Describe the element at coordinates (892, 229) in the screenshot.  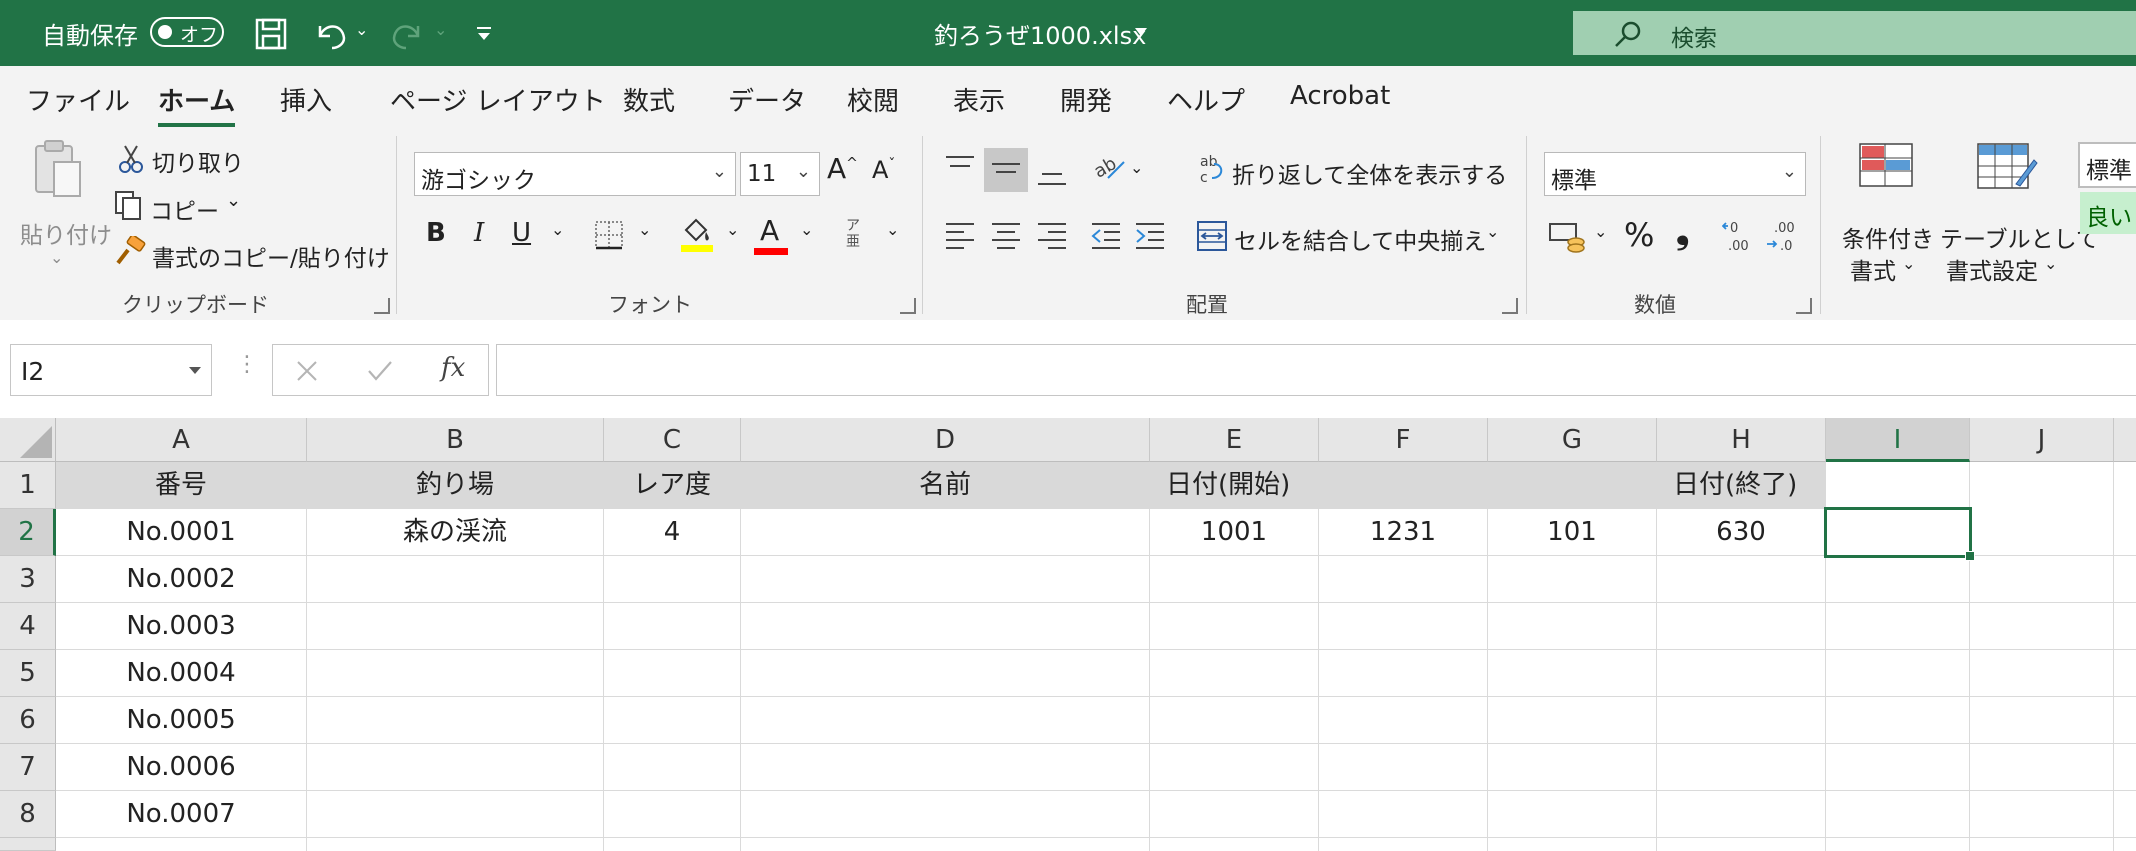
I see `phonetic-dropdown-icon: ⌄` at that location.